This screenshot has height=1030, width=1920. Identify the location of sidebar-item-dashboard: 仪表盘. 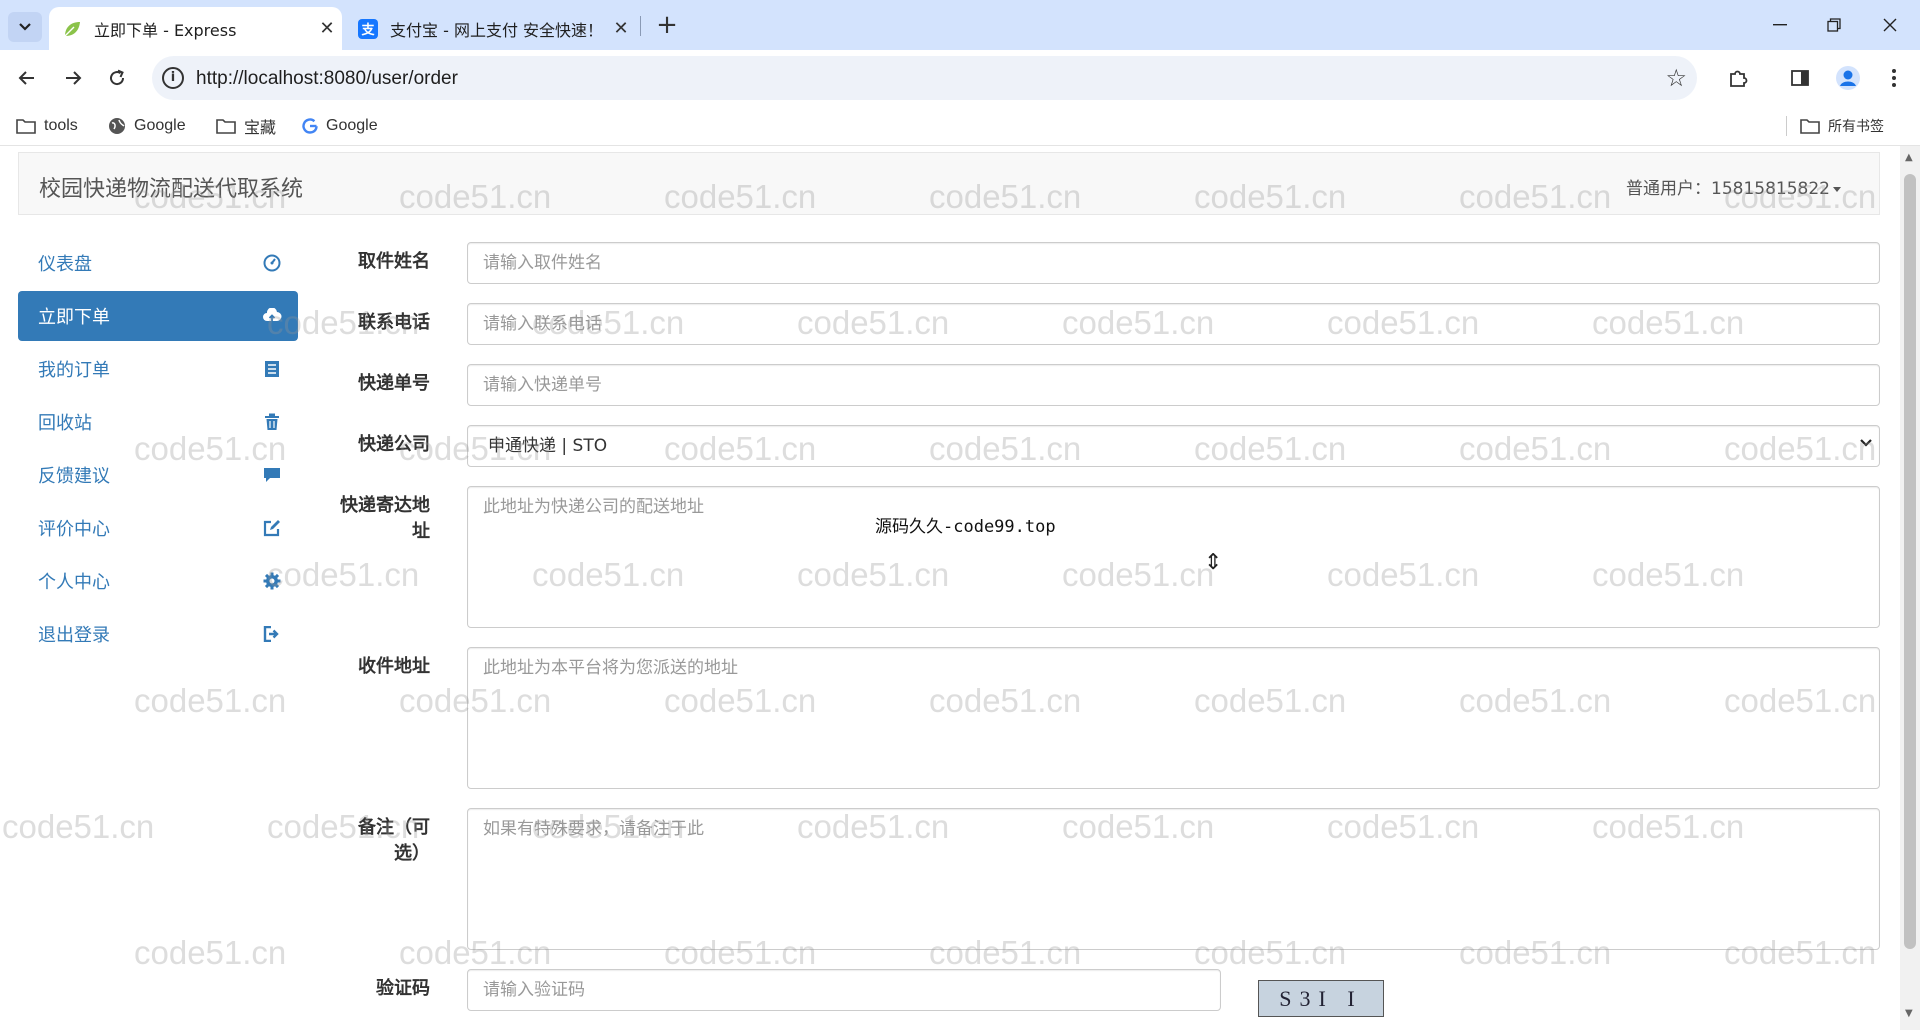
(158, 263).